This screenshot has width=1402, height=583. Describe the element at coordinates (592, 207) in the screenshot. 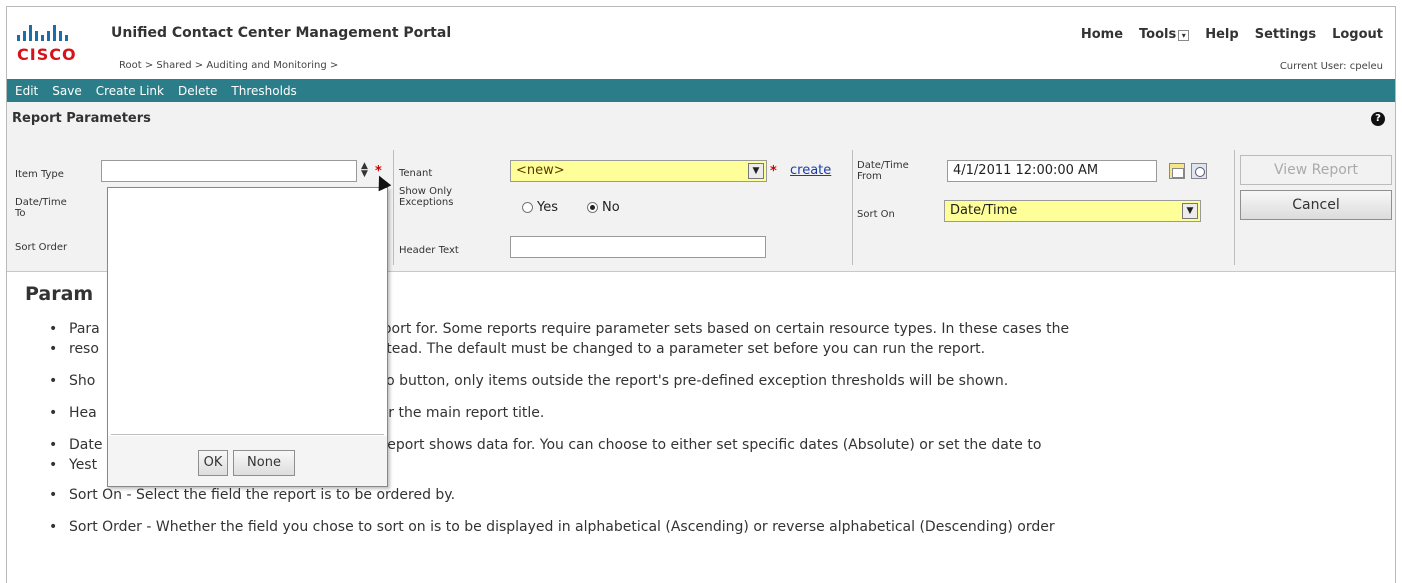

I see `radio-no-icon` at that location.